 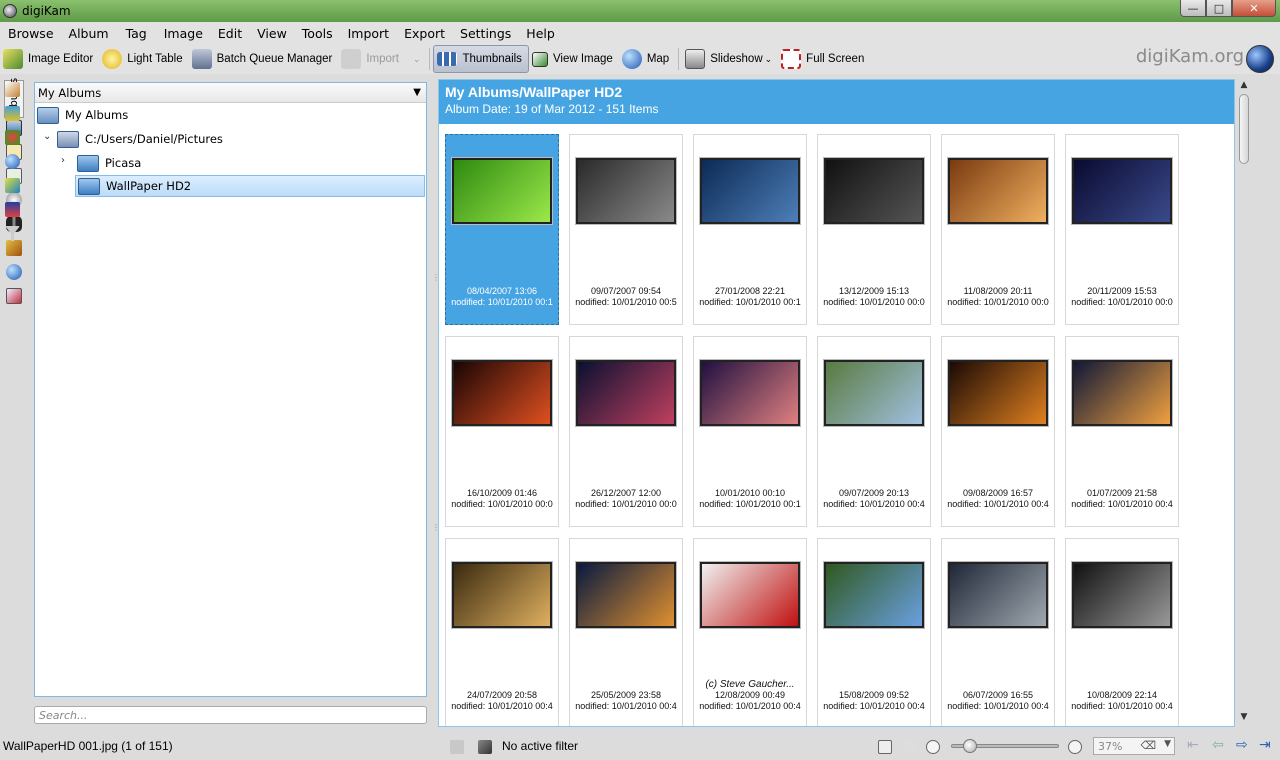 I want to click on geolocation-icon, so click(x=12, y=161).